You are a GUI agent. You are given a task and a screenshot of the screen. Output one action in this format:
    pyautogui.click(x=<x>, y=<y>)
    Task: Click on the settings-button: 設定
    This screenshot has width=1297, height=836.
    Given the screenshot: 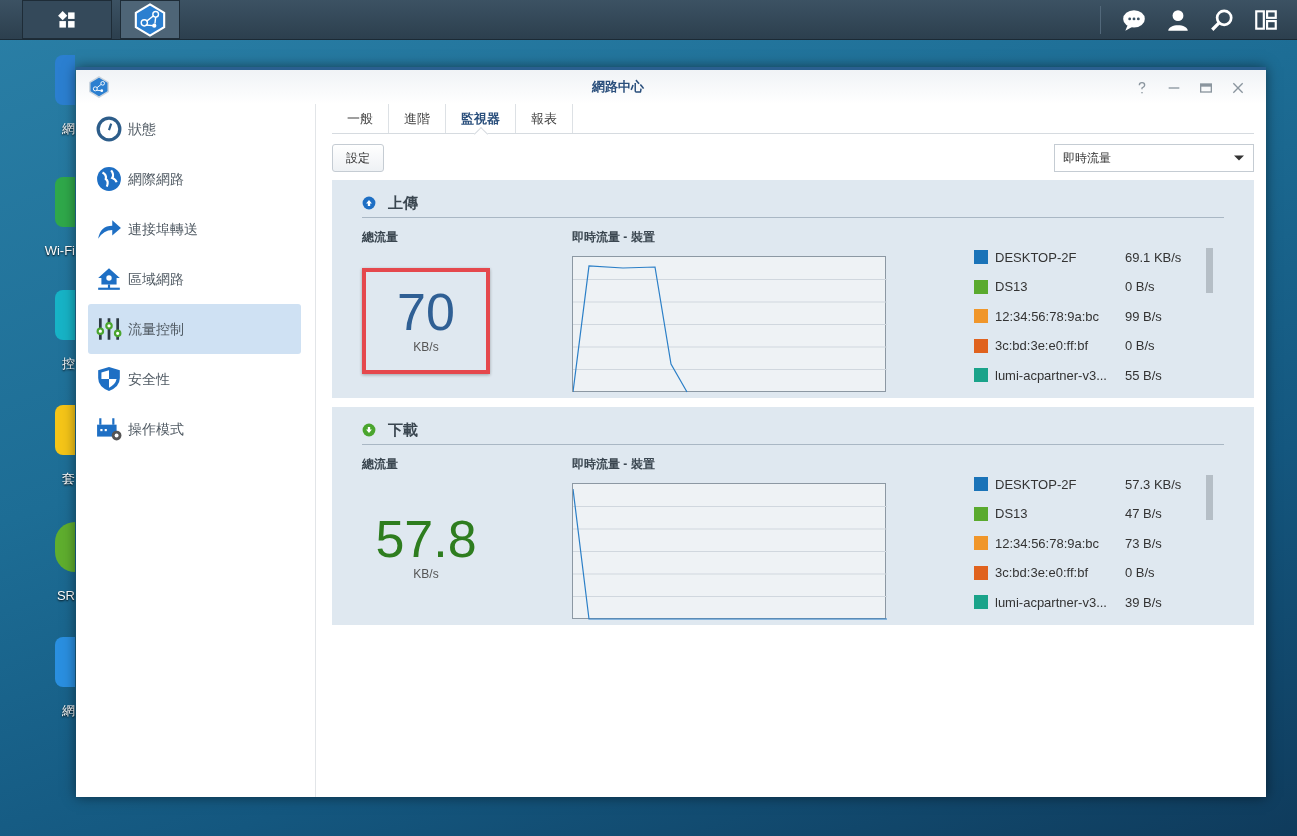 What is the action you would take?
    pyautogui.click(x=358, y=158)
    